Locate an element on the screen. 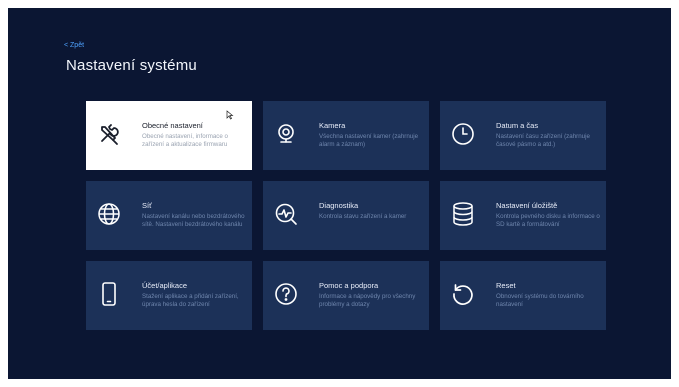  tile-title: Obecné nastavení is located at coordinates (172, 125).